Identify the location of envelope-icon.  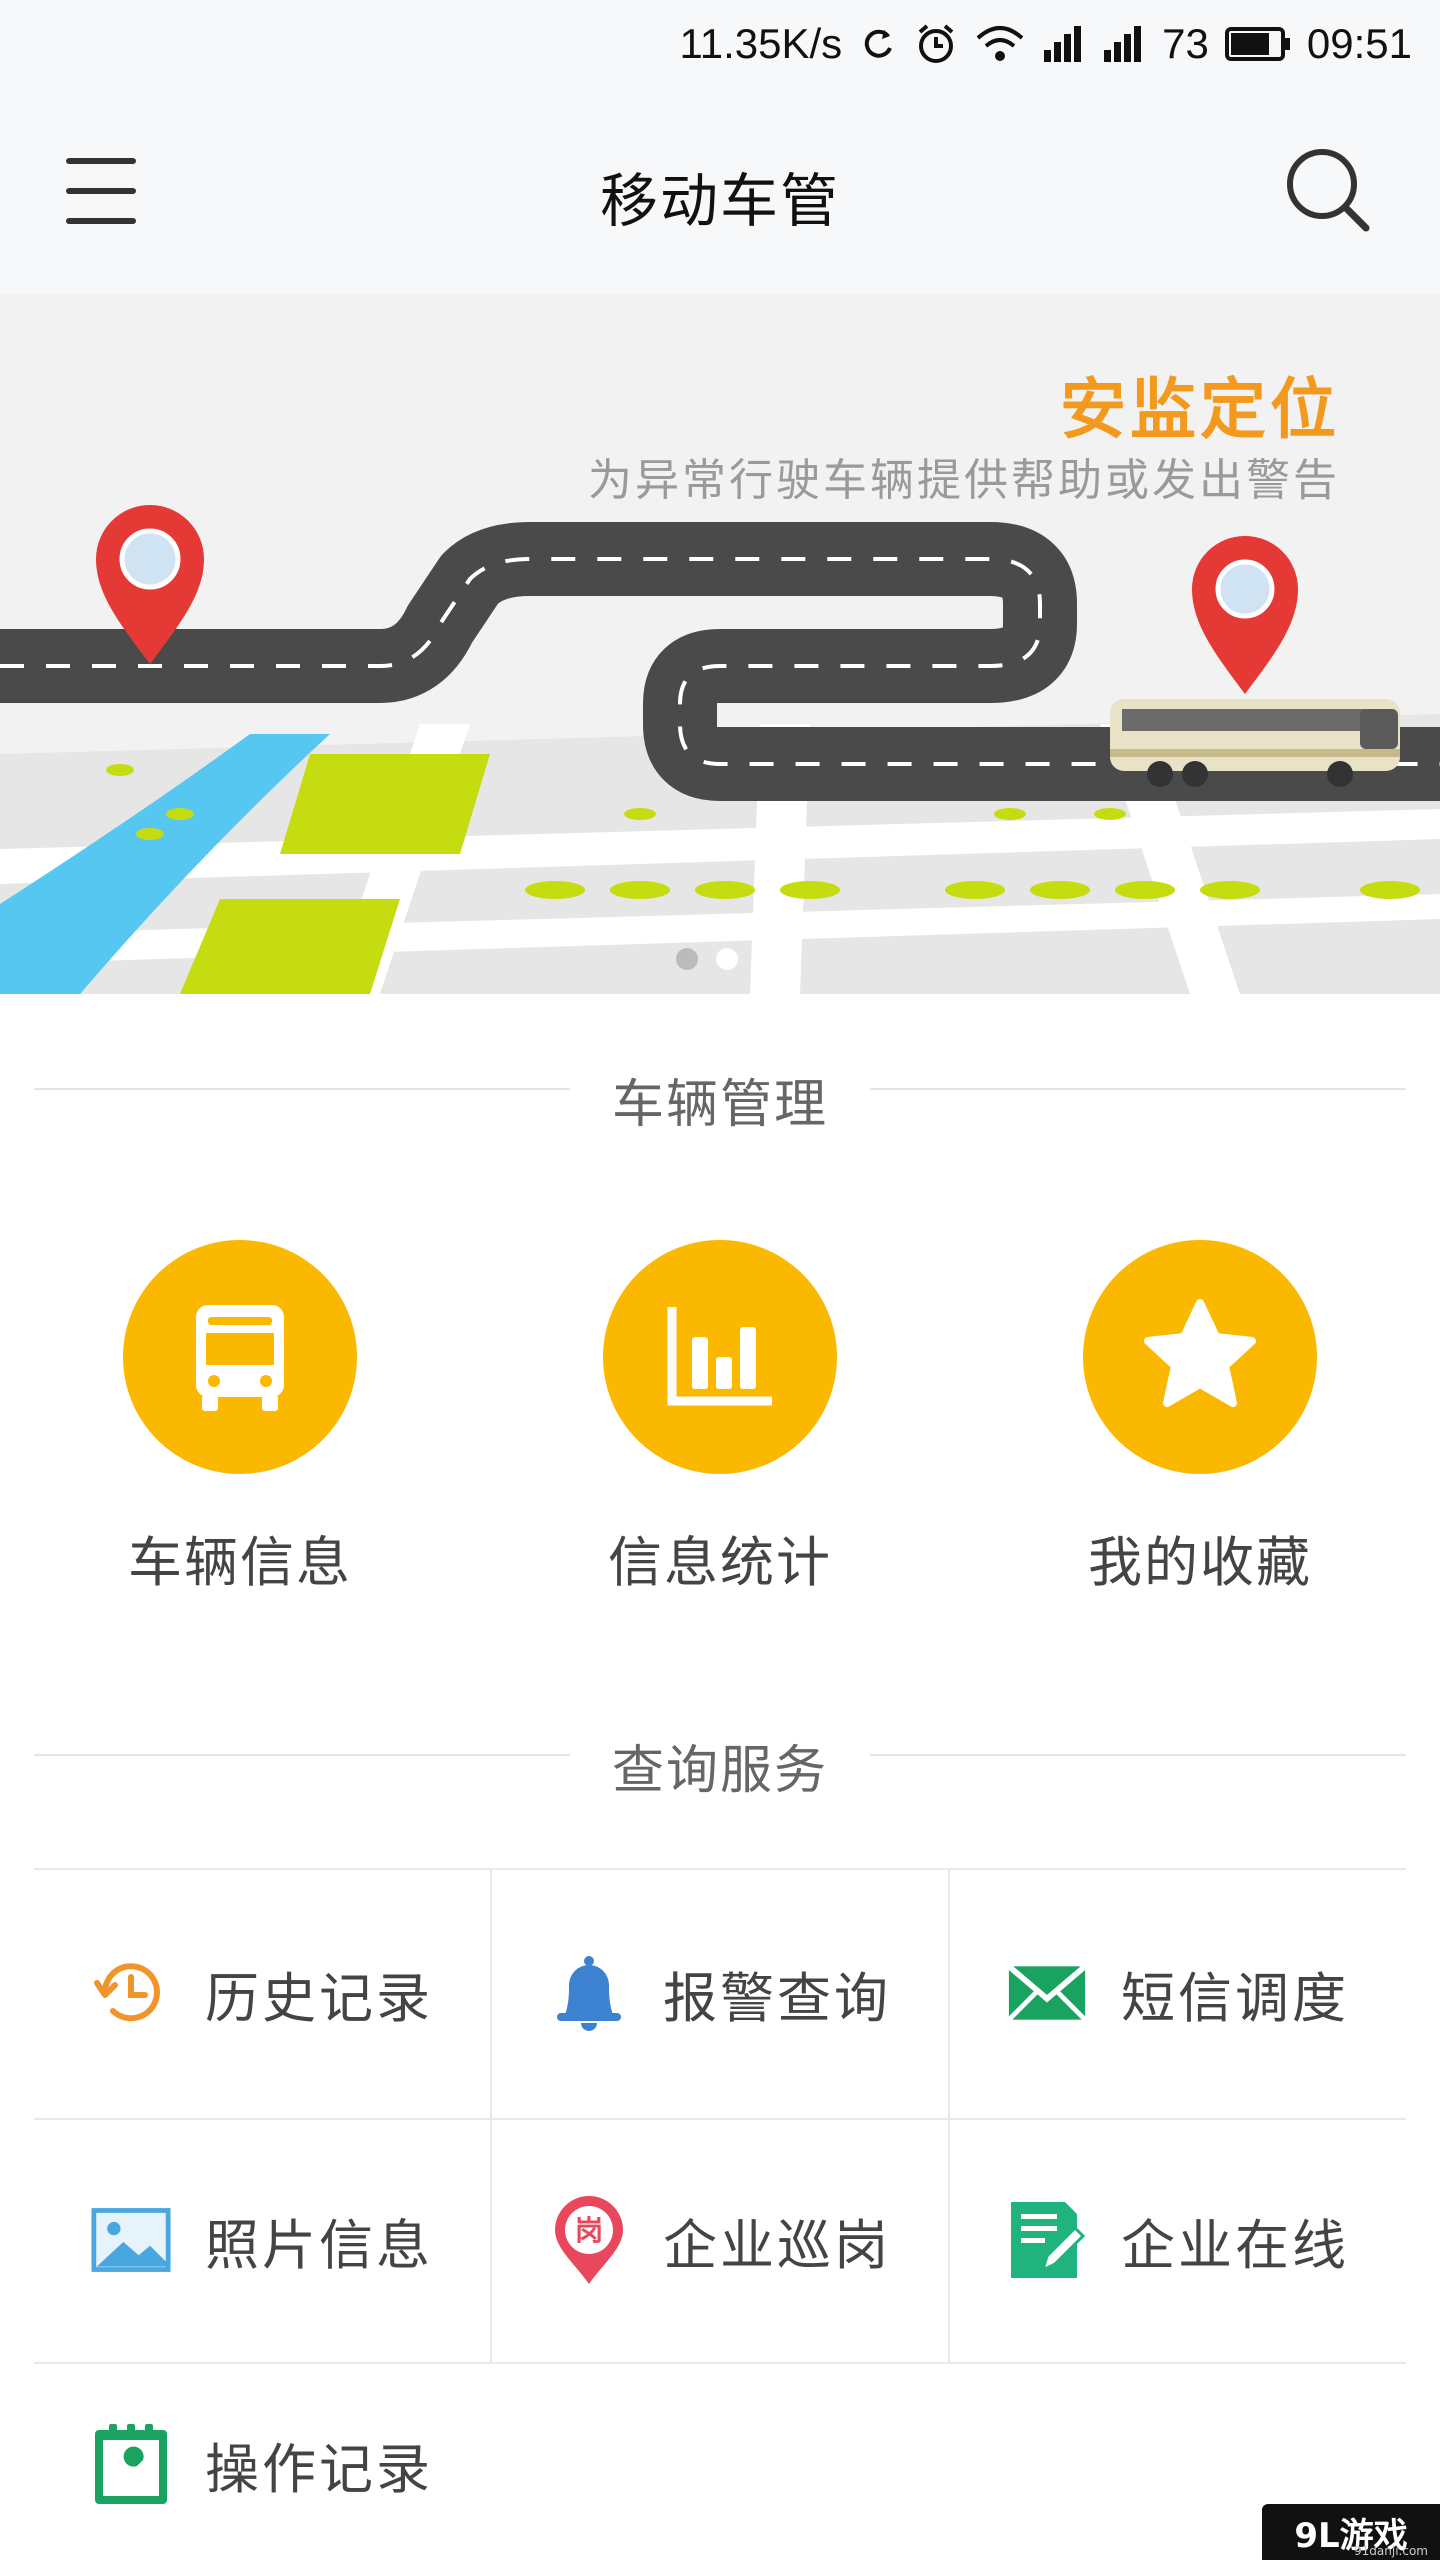
(1047, 1993).